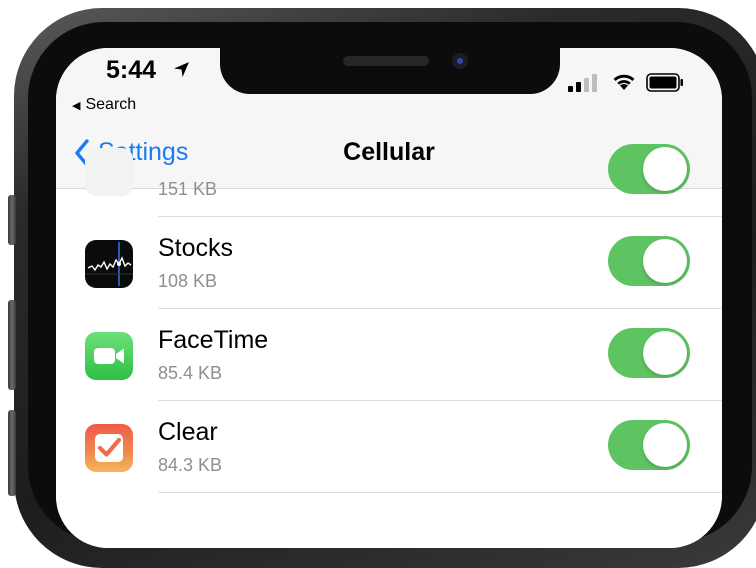 The height and width of the screenshot is (568, 756). I want to click on app-name: Clear, so click(188, 432).